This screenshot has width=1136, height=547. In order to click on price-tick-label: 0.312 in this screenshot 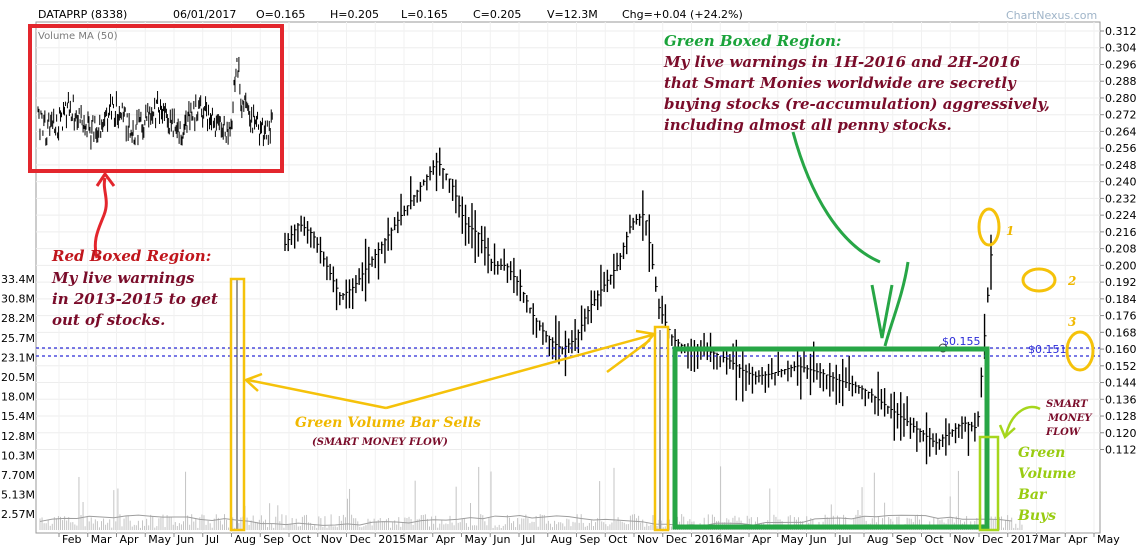, I will do `click(1120, 31)`.